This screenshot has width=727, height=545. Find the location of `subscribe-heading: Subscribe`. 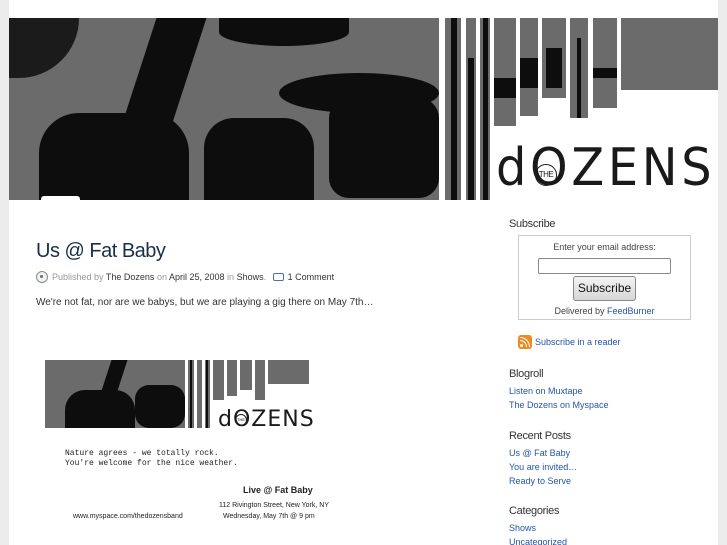

subscribe-heading: Subscribe is located at coordinates (532, 224).